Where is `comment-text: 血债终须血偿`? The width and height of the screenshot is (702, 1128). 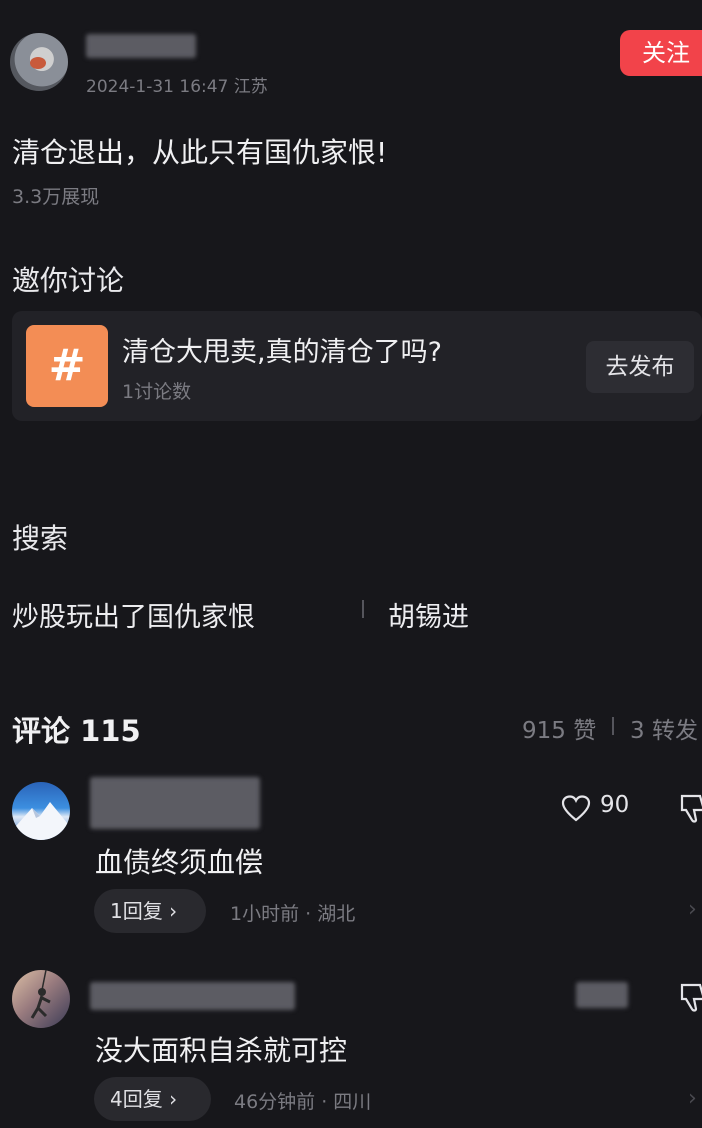
comment-text: 血债终须血偿 is located at coordinates (179, 862).